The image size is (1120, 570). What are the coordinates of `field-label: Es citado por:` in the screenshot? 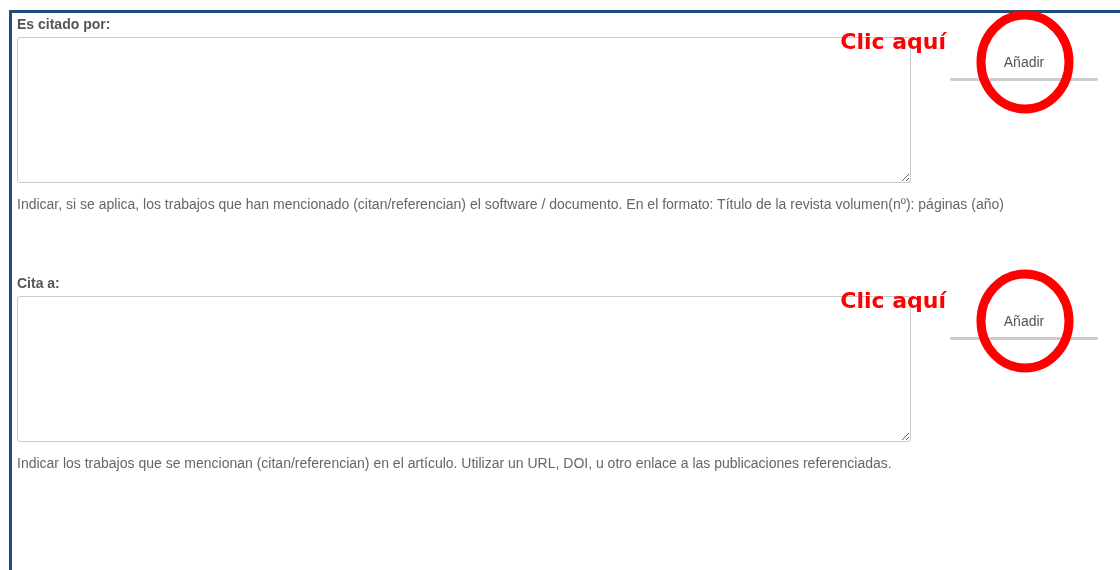 It's located at (64, 24).